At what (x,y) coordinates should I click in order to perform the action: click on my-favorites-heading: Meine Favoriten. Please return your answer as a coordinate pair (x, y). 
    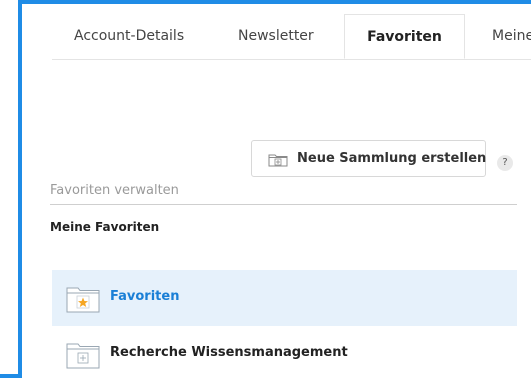
    Looking at the image, I should click on (105, 227).